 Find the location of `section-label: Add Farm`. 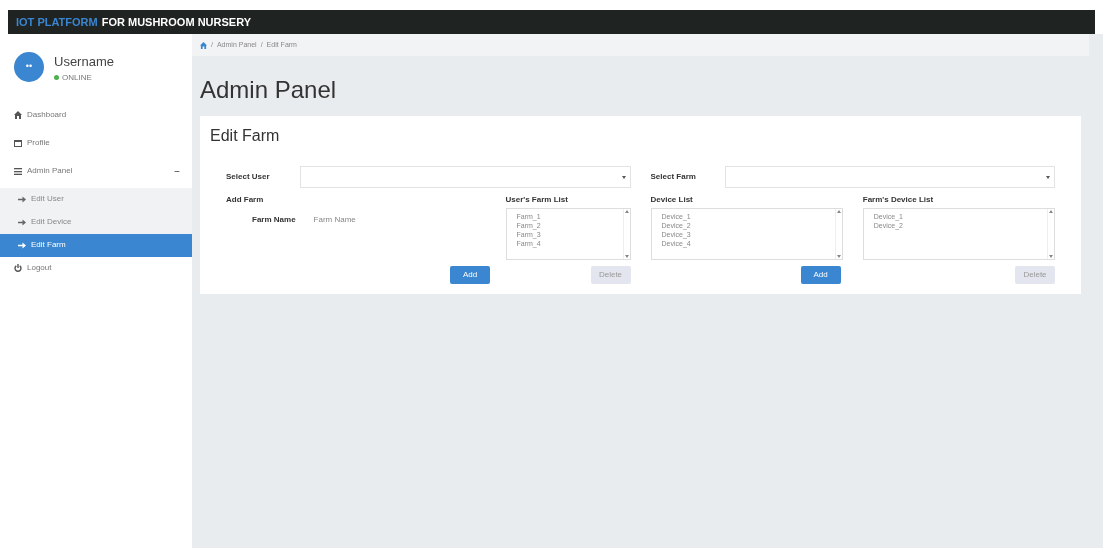

section-label: Add Farm is located at coordinates (245, 200).